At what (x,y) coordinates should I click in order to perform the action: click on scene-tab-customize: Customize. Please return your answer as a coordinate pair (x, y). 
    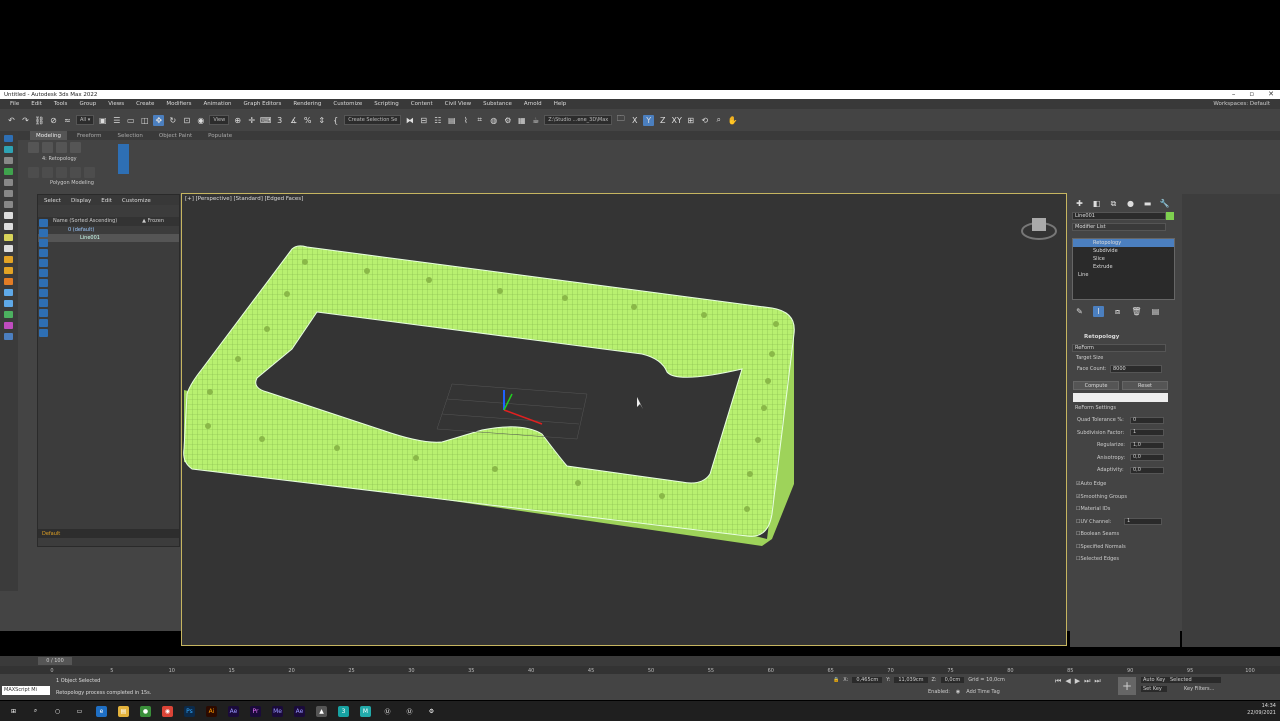
    Looking at the image, I should click on (136, 201).